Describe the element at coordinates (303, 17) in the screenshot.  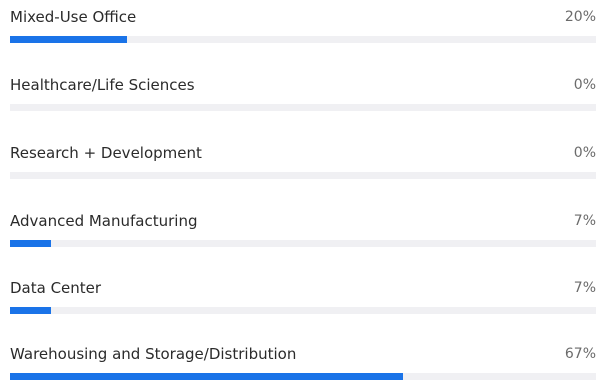
I see `result-label-line: Mixed-Use Office 20%` at that location.